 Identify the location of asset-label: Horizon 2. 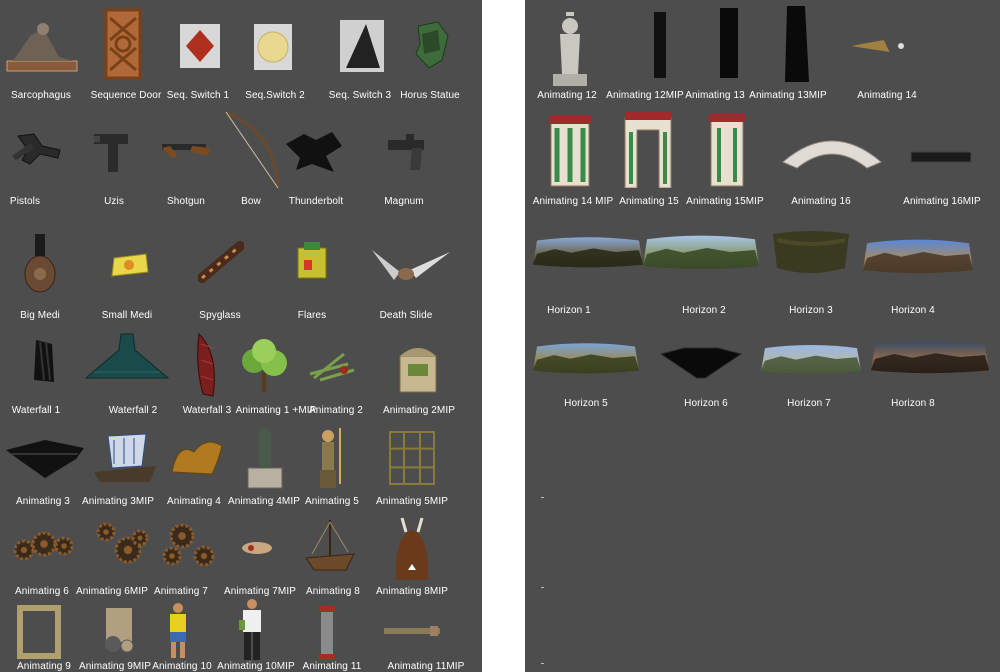
(704, 310).